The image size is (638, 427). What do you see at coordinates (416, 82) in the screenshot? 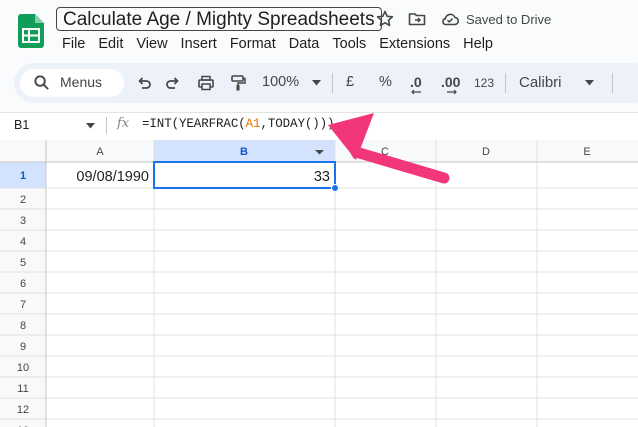
I see `decrease-decimal-button: .0` at bounding box center [416, 82].